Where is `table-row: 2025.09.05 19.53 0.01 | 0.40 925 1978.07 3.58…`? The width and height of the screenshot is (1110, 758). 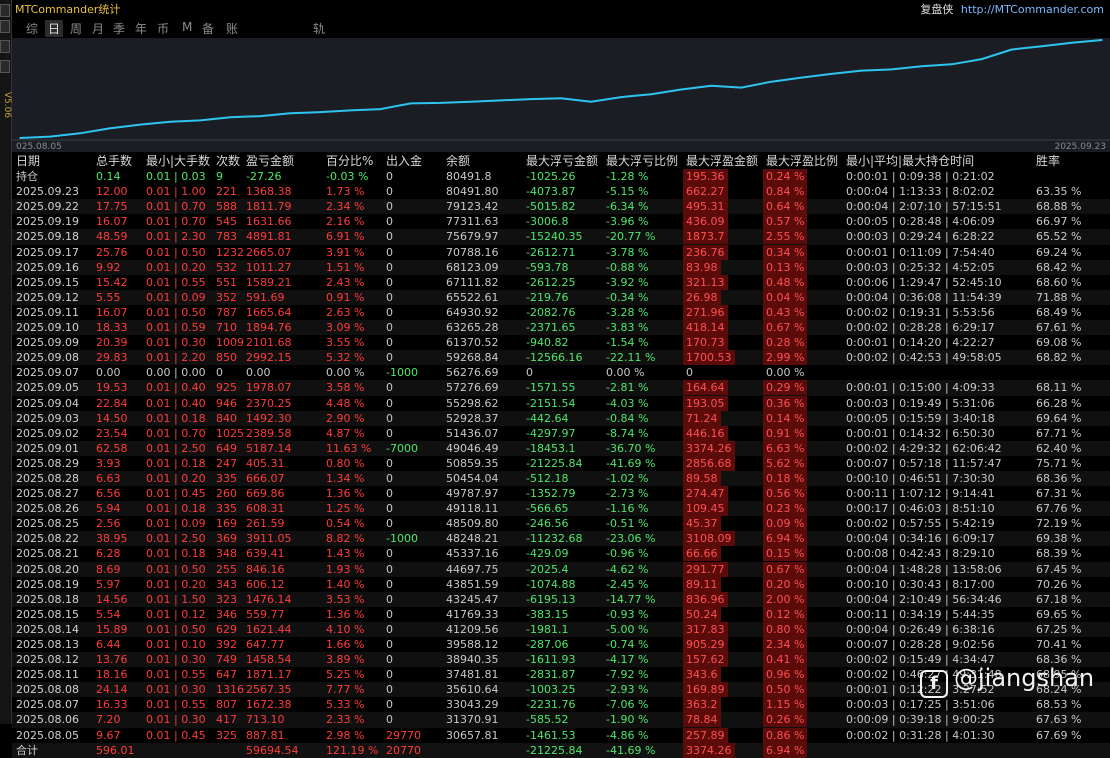
table-row: 2025.09.05 19.53 0.01 | 0.40 925 1978.07 3.58… is located at coordinates (561, 388).